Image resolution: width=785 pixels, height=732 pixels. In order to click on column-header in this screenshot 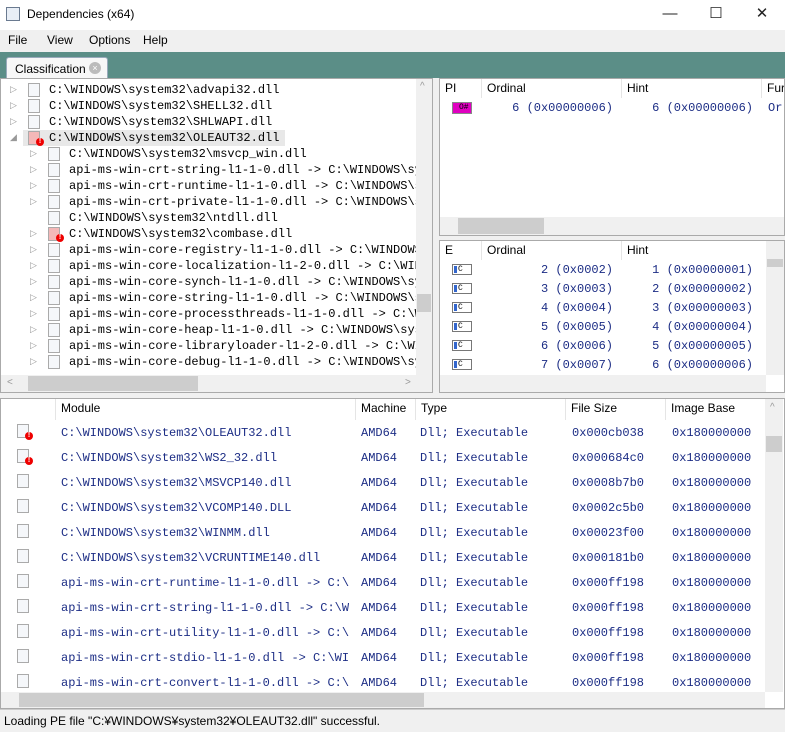, I will do `click(28, 409)`.